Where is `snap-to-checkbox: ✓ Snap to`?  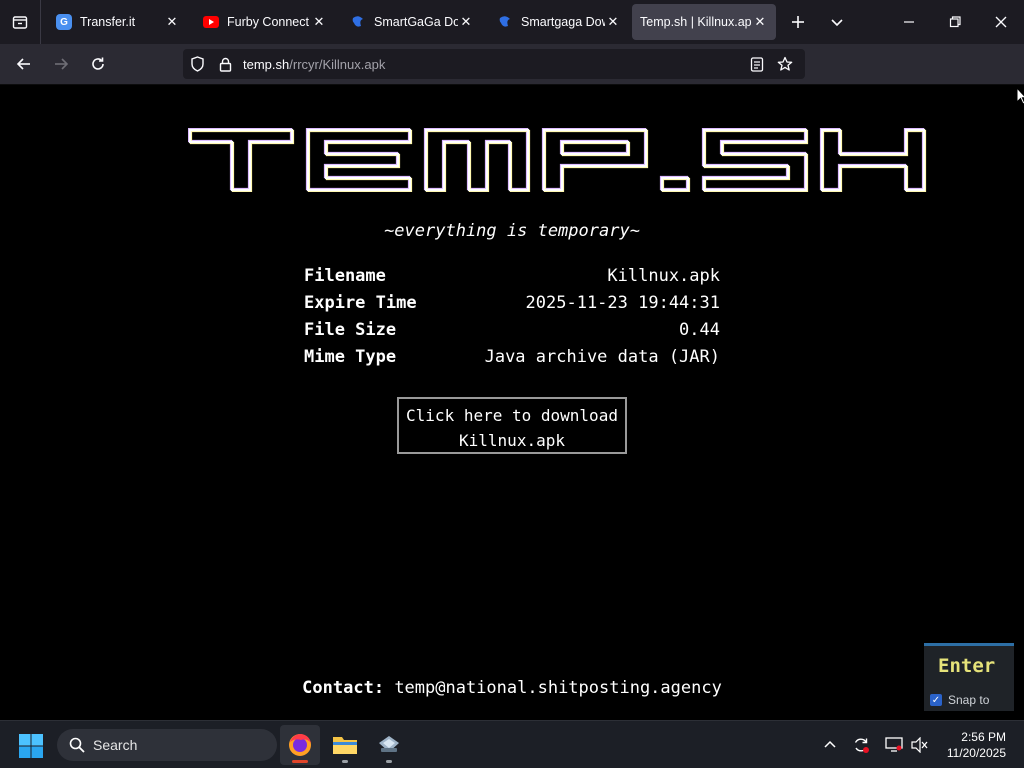
snap-to-checkbox: ✓ Snap to is located at coordinates (959, 700).